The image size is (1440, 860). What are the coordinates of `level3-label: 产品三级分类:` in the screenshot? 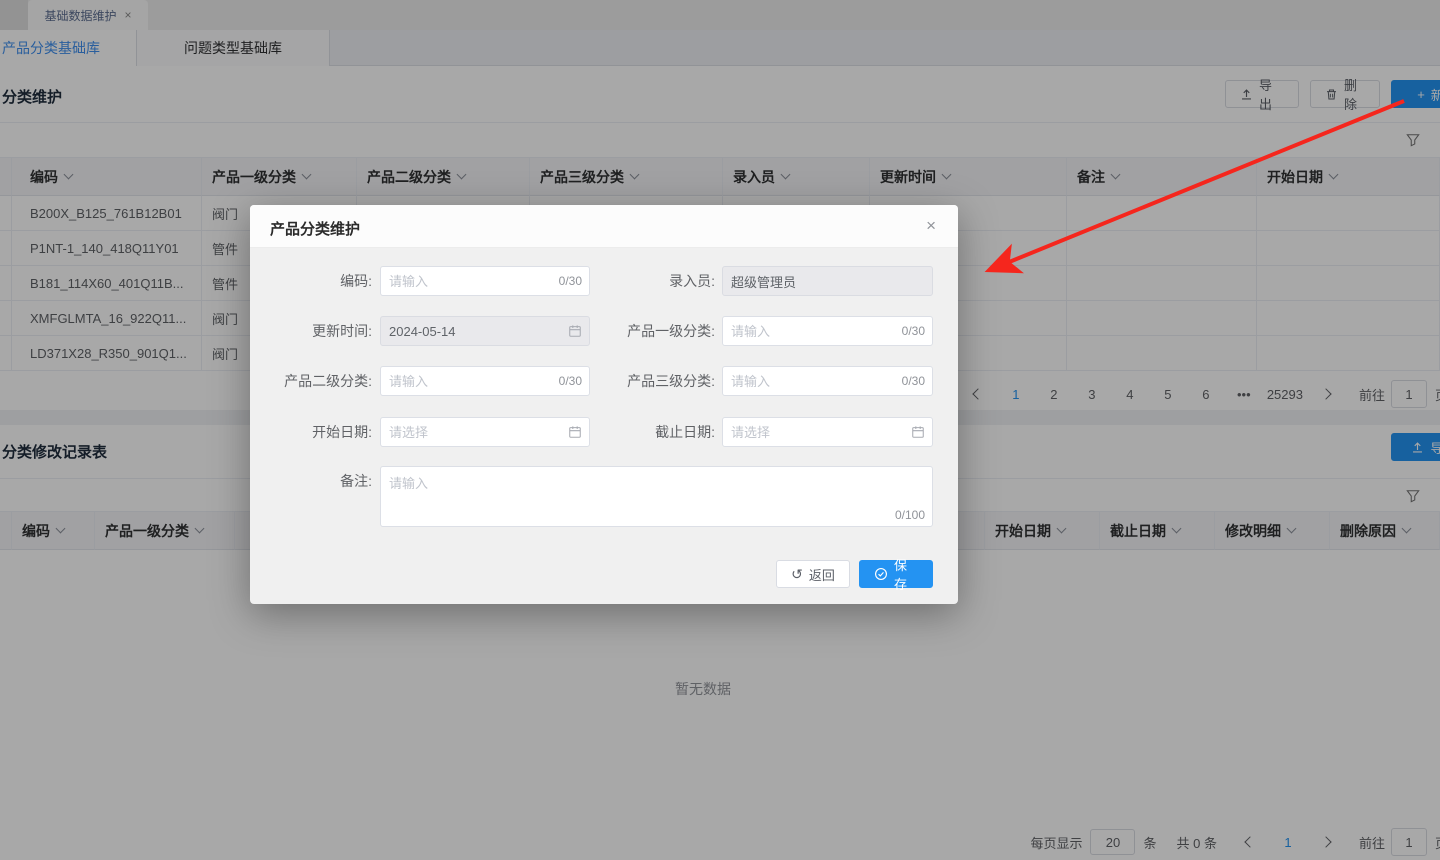 It's located at (671, 381).